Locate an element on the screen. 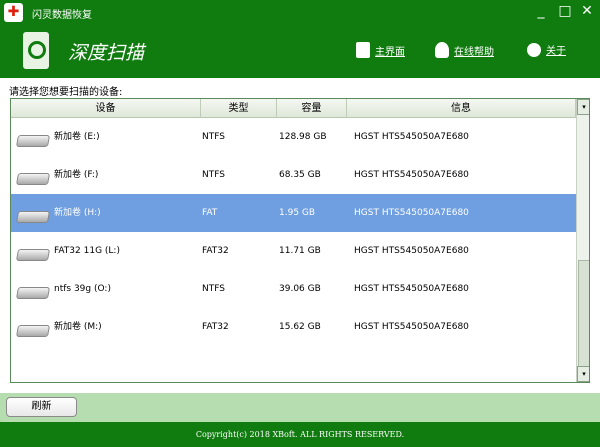 The height and width of the screenshot is (447, 600). smiley-icon is located at coordinates (534, 49).